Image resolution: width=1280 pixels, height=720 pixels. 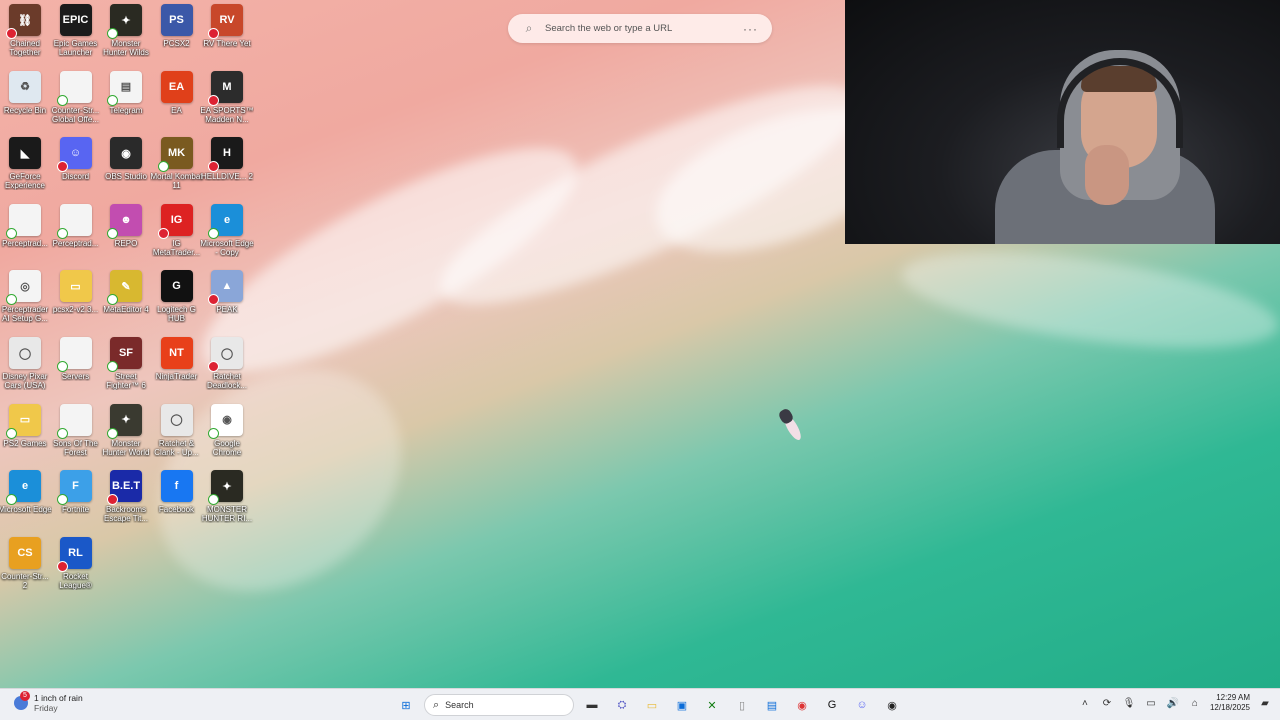 What do you see at coordinates (772, 705) in the screenshot?
I see `telegram-icon: ▤` at bounding box center [772, 705].